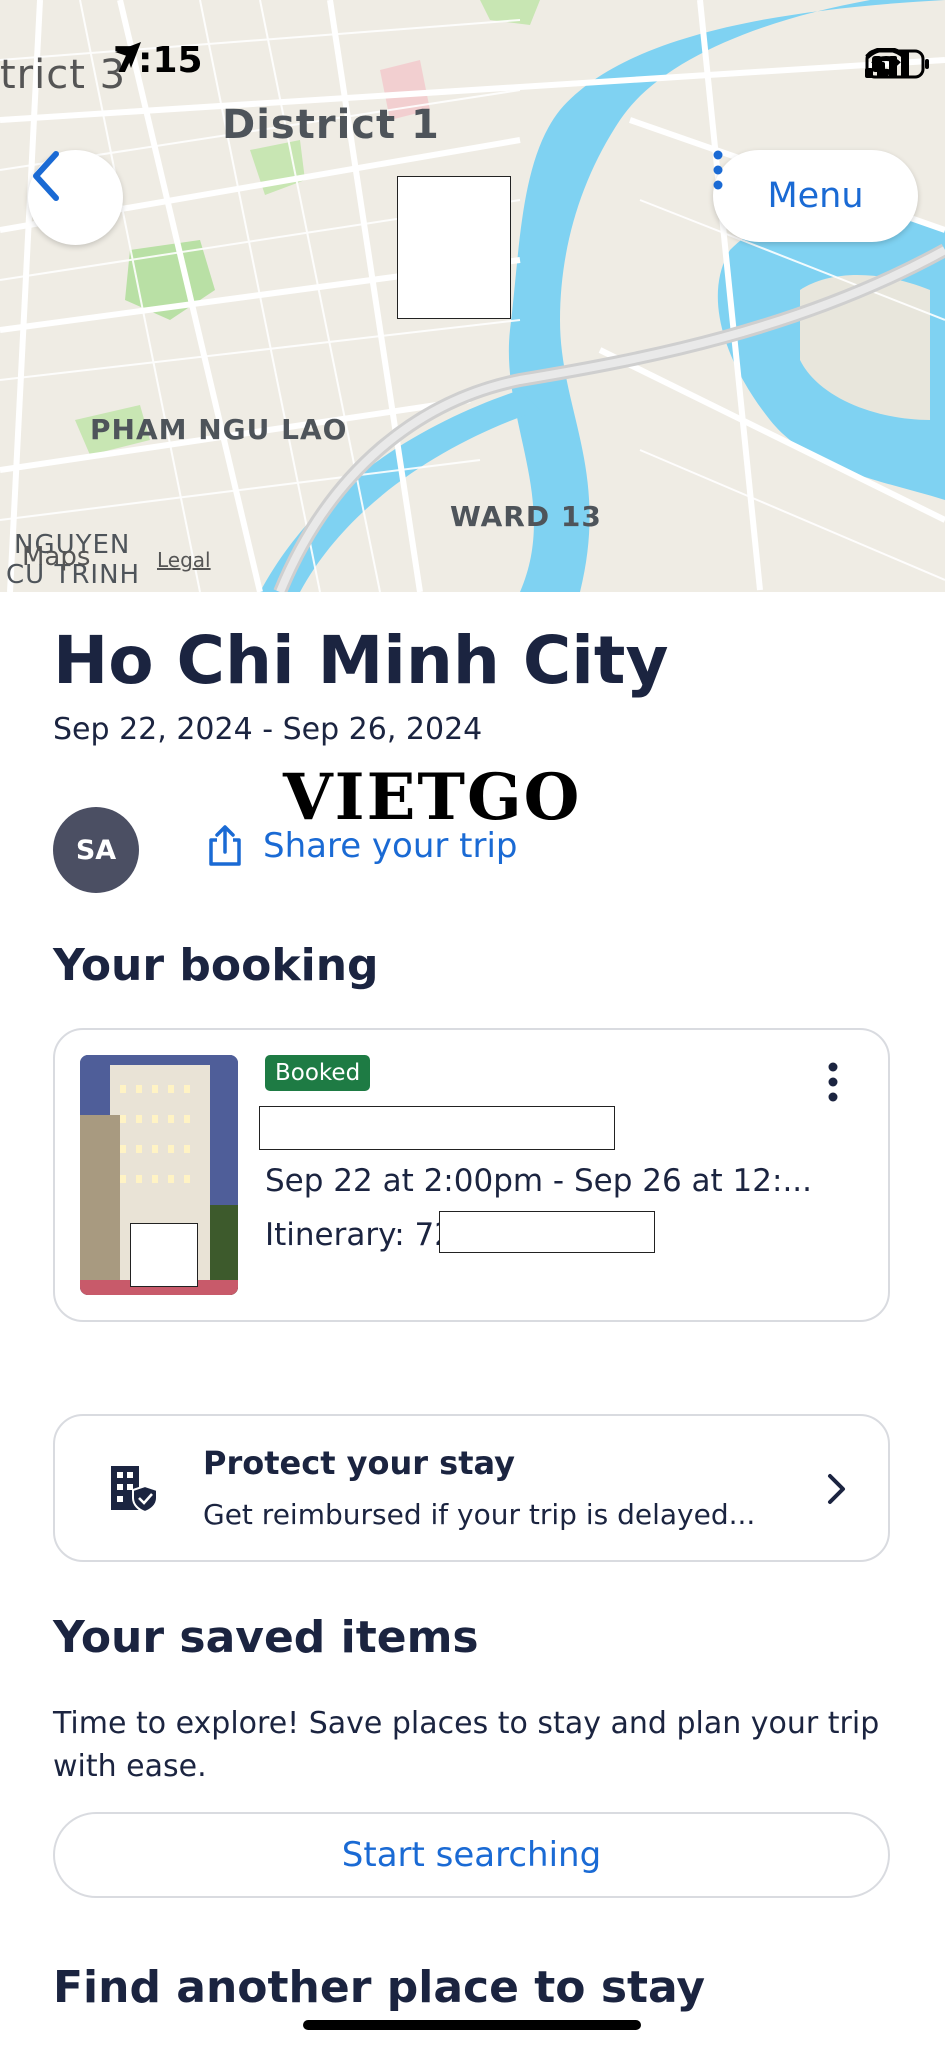 This screenshot has width=945, height=2048. What do you see at coordinates (184, 560) in the screenshot?
I see `legal-link: Legal` at bounding box center [184, 560].